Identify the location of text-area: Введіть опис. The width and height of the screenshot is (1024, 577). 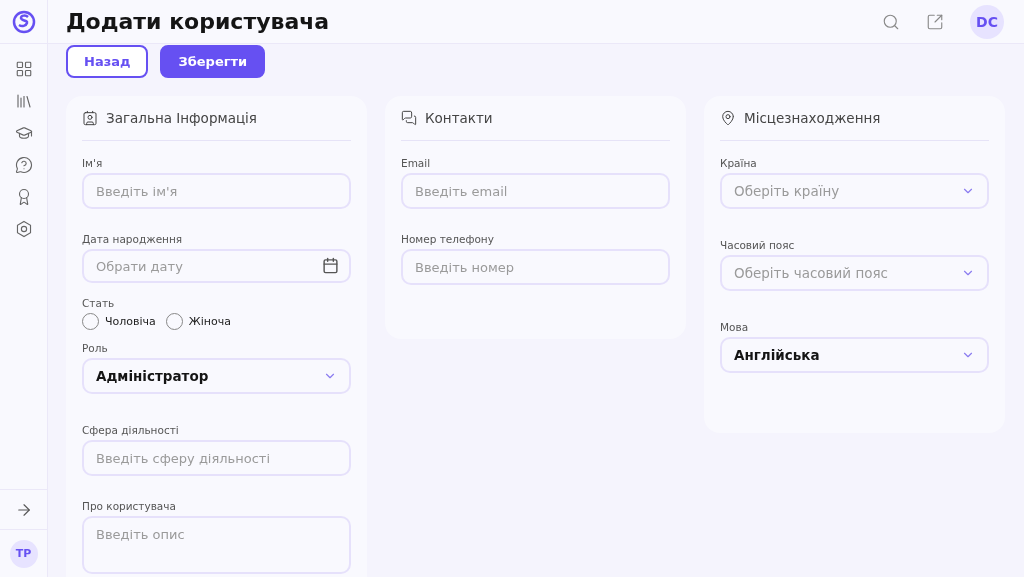
(216, 545).